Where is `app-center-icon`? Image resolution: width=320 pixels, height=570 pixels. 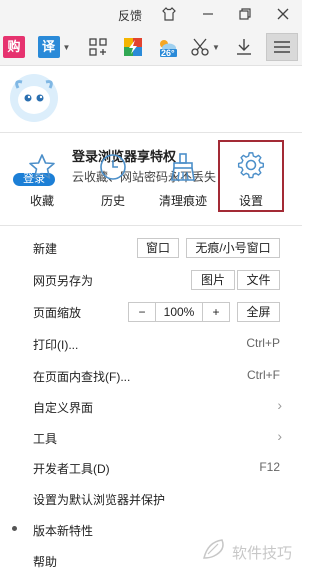 app-center-icon is located at coordinates (133, 47).